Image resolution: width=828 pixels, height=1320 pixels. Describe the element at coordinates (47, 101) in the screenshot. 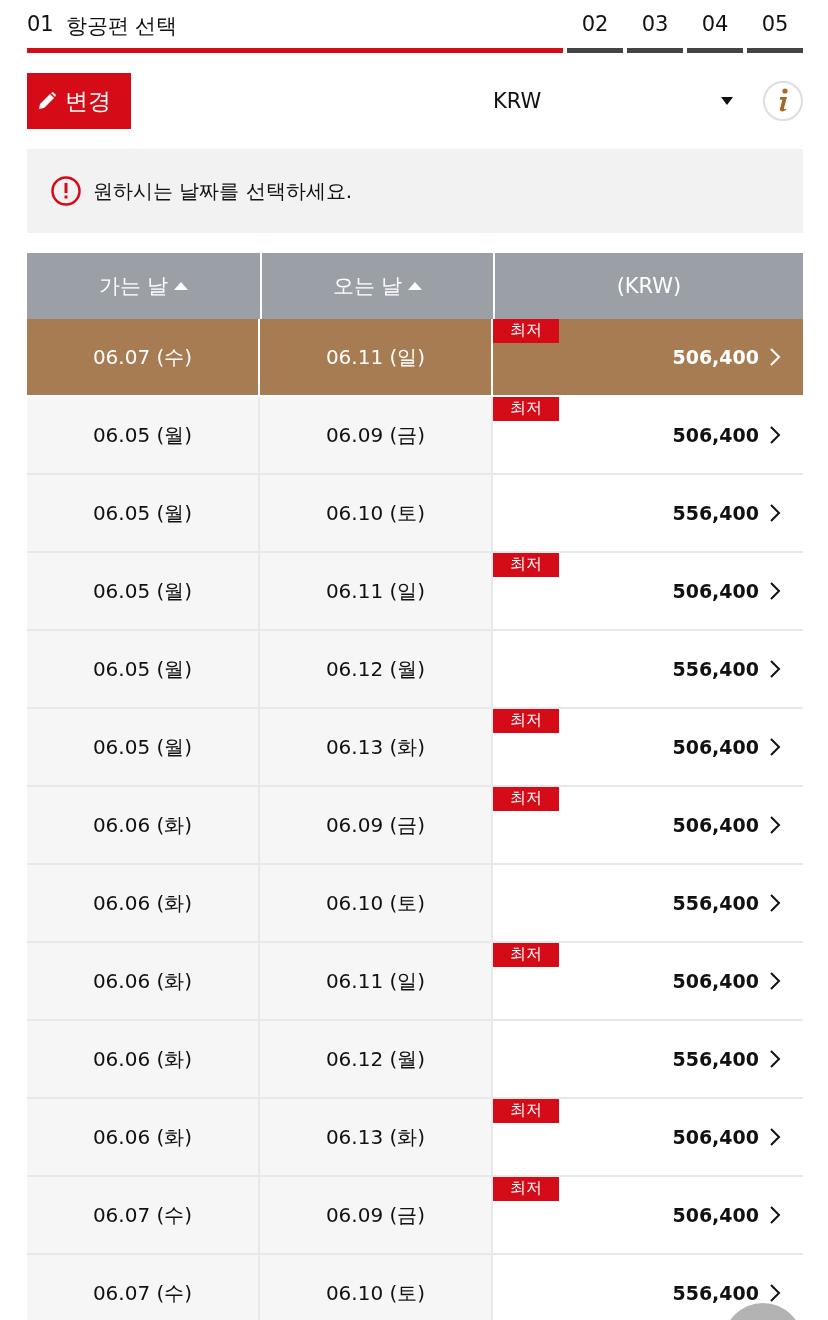

I see `pencil-icon` at that location.